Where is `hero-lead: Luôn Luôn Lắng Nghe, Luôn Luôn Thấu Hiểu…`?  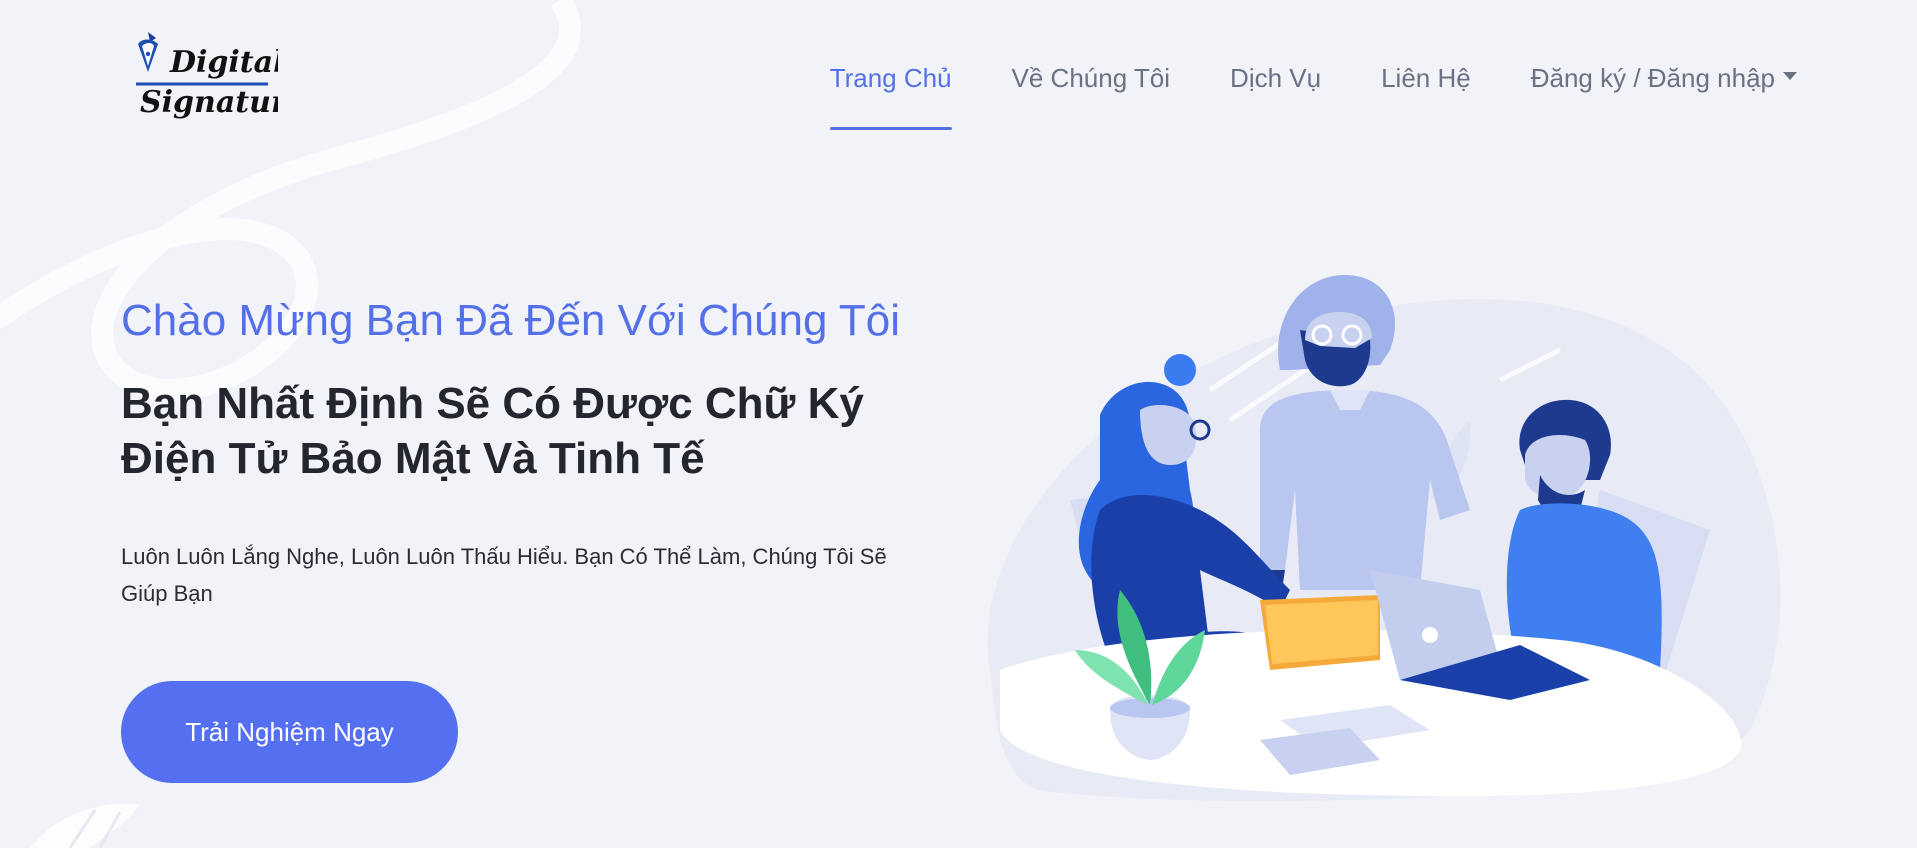
hero-lead: Luôn Luôn Lắng Nghe, Luôn Luôn Thấu Hiểu… is located at coordinates (504, 575).